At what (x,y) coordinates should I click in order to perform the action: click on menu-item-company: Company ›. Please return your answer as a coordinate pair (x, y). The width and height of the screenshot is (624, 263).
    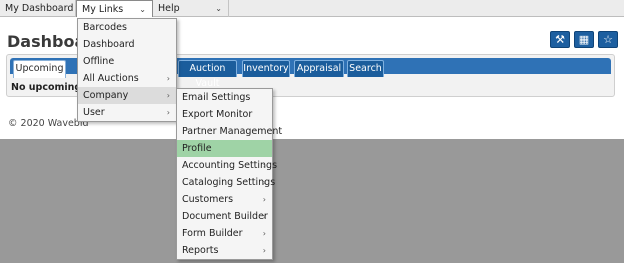
    Looking at the image, I should click on (127, 95).